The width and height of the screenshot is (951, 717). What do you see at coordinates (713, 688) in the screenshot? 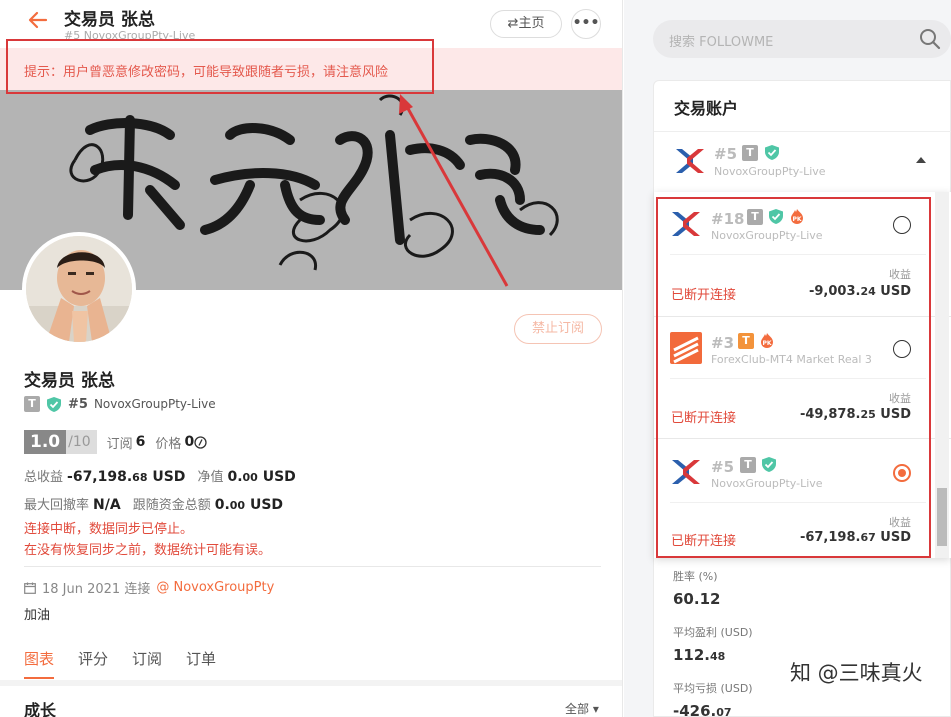
I see `avg-loss-label: 平均亏损 (USD)` at bounding box center [713, 688].